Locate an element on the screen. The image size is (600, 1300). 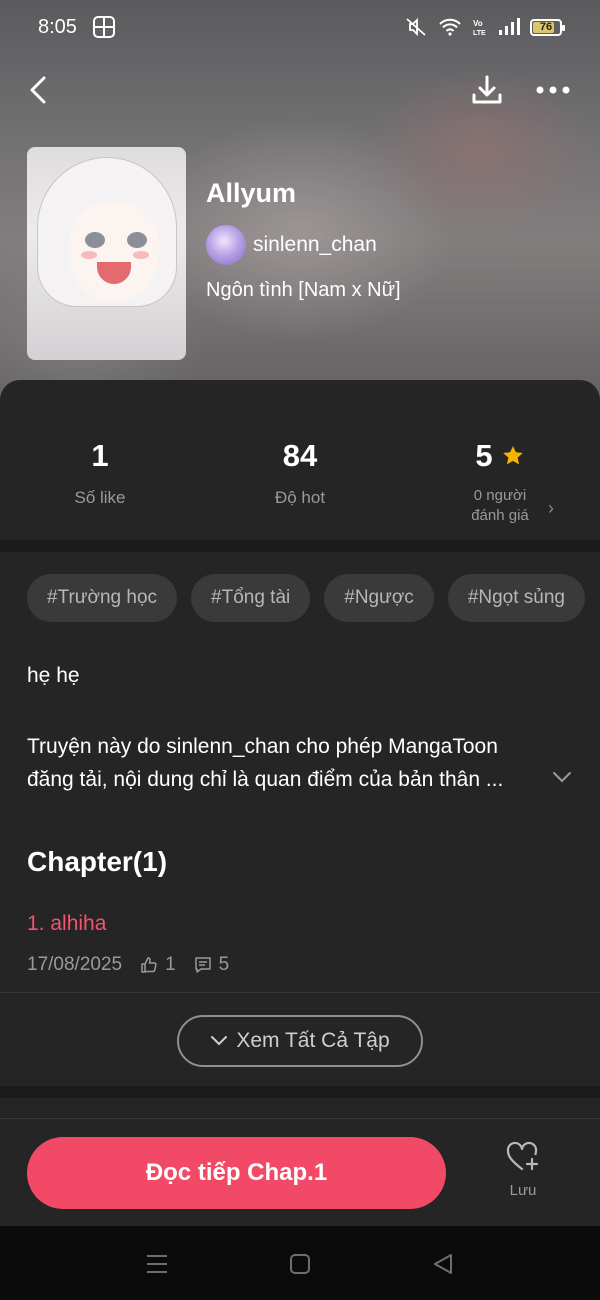
download-icon is located at coordinates (487, 89).